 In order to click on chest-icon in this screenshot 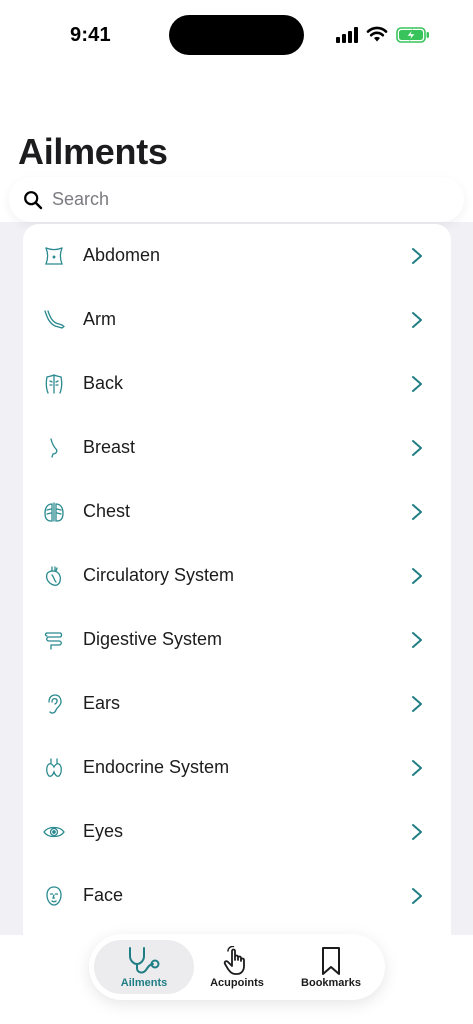, I will do `click(54, 512)`.